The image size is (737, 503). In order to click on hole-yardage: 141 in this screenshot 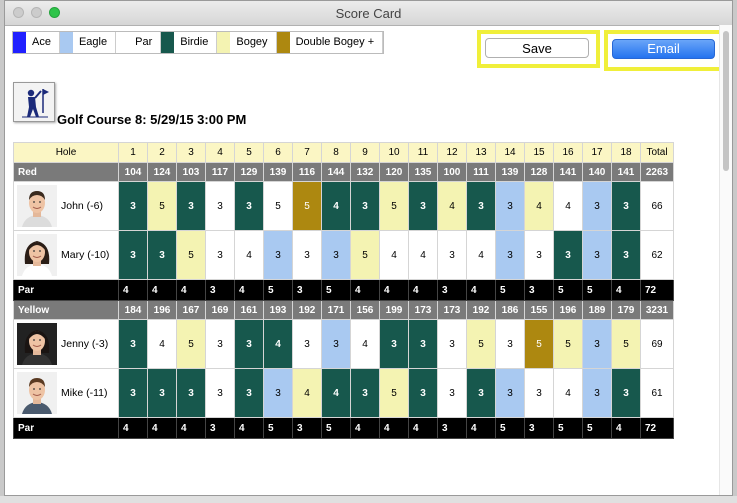, I will do `click(626, 172)`.